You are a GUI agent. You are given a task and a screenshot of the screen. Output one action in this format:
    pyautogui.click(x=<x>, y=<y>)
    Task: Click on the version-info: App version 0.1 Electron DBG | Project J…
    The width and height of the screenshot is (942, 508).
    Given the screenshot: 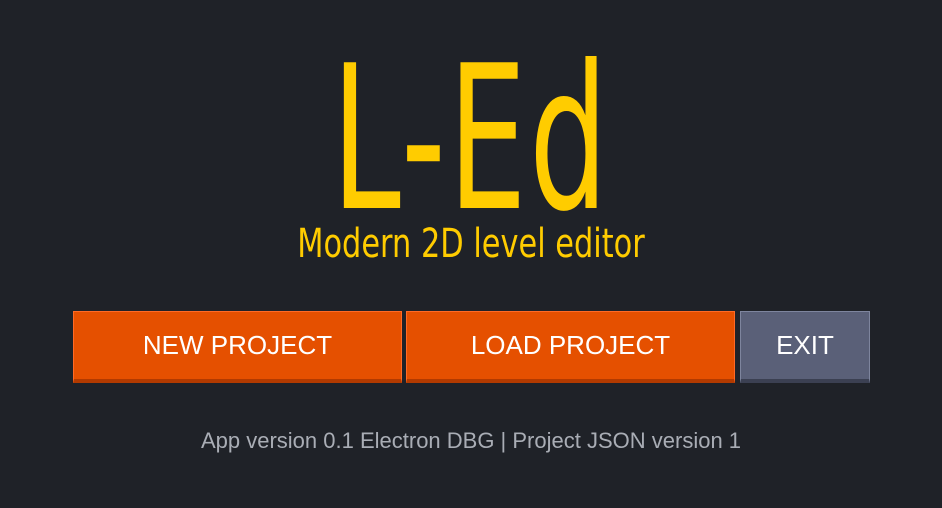 What is the action you would take?
    pyautogui.click(x=471, y=440)
    